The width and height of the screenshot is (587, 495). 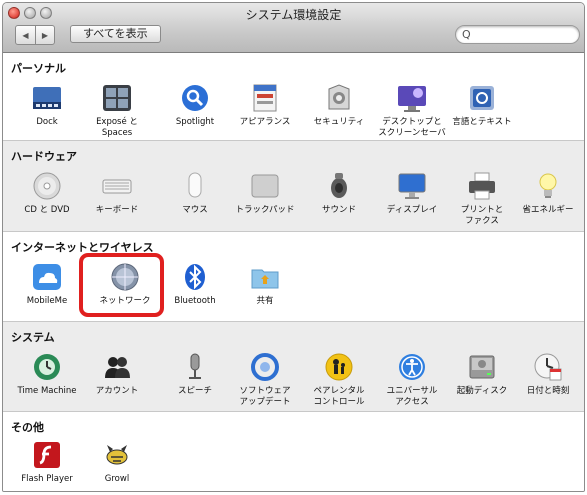 I want to click on software-update-icon, so click(x=265, y=367).